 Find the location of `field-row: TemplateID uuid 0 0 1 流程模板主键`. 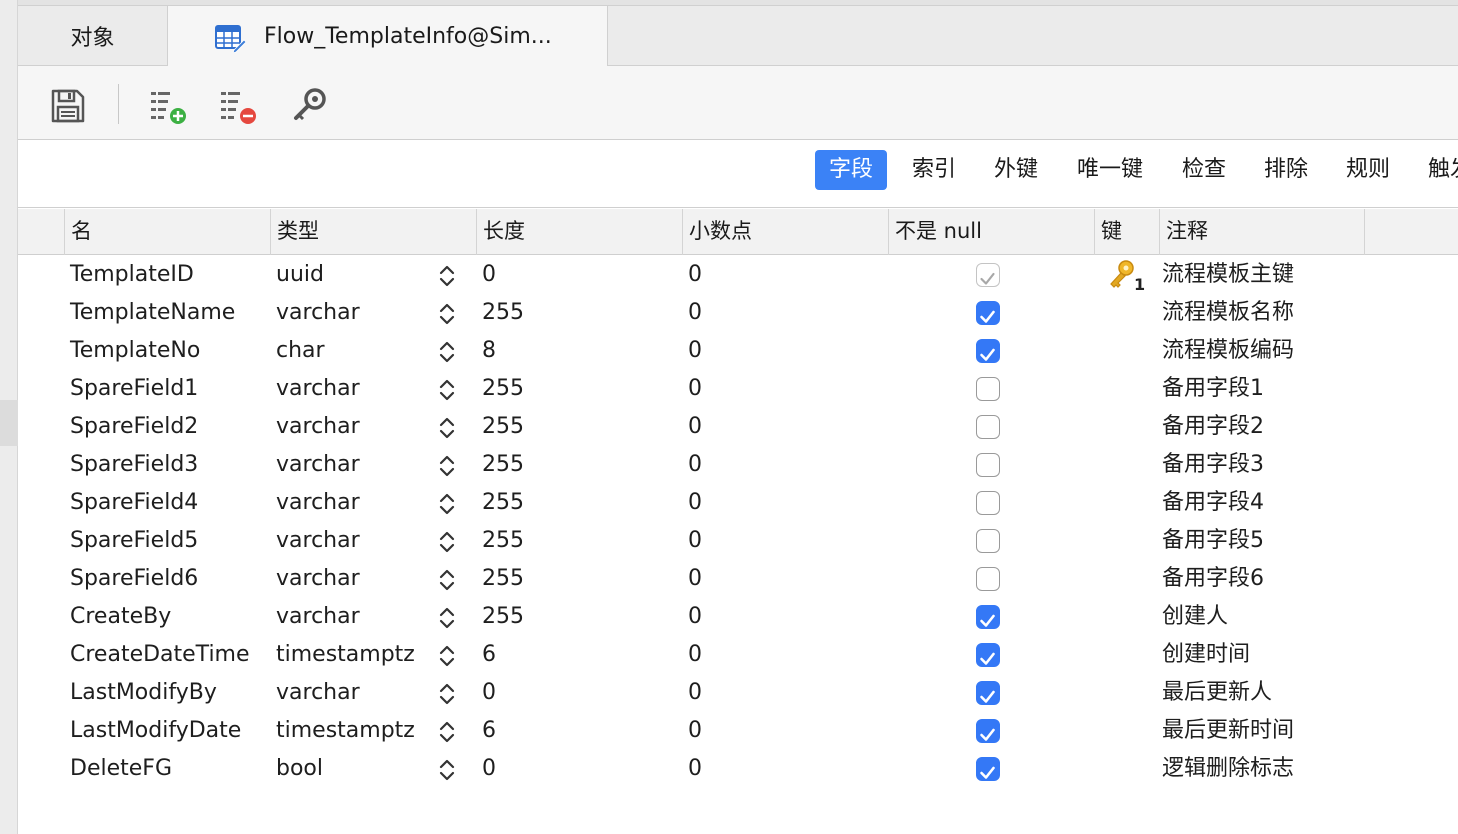

field-row: TemplateID uuid 0 0 1 流程模板主键 is located at coordinates (738, 275).